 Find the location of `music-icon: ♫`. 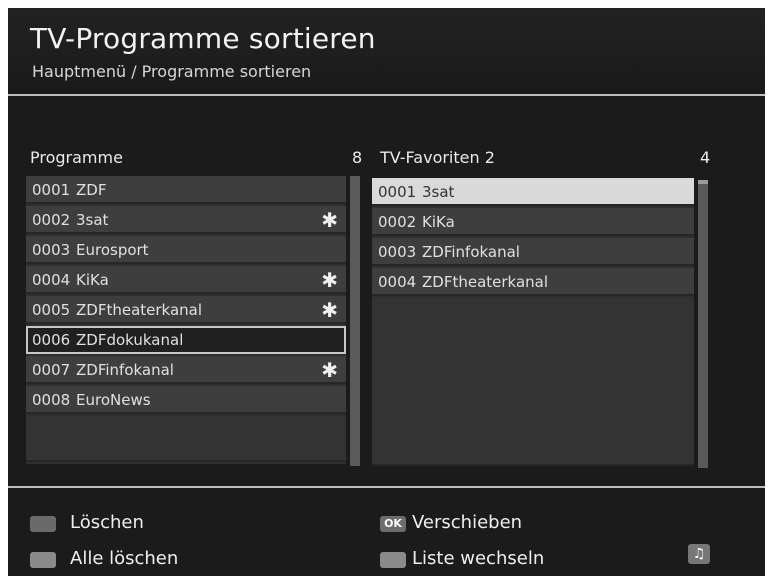

music-icon: ♫ is located at coordinates (699, 554).